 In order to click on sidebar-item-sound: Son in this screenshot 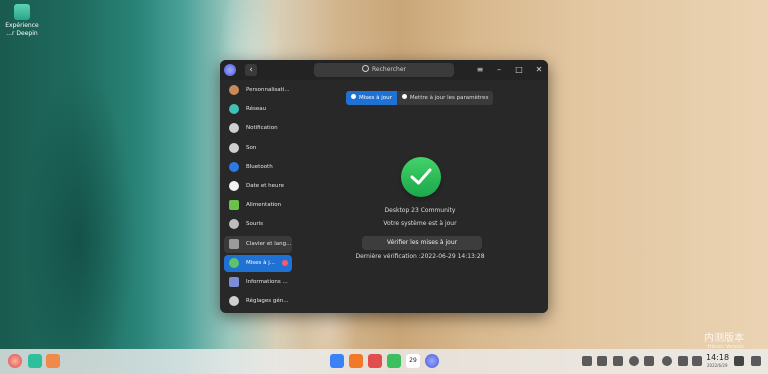, I will do `click(258, 148)`.